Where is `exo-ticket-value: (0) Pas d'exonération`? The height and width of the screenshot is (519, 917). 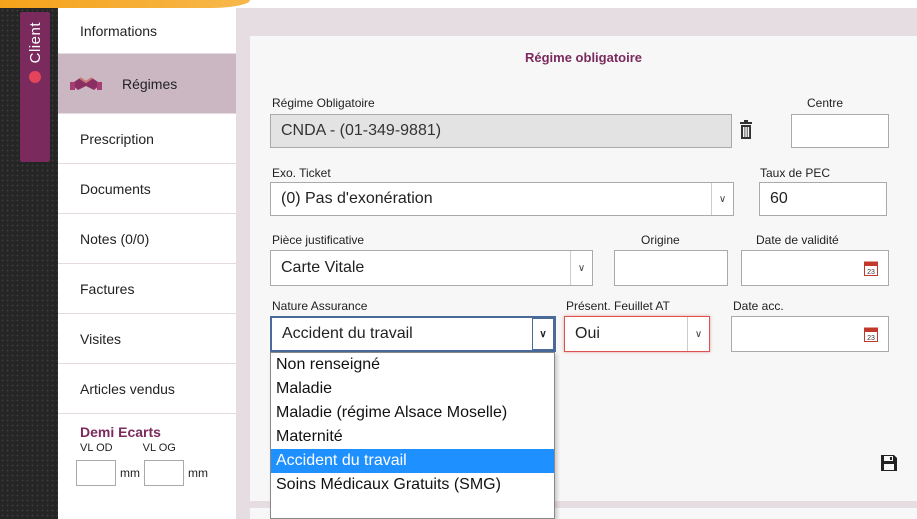
exo-ticket-value: (0) Pas d'exonération is located at coordinates (357, 198).